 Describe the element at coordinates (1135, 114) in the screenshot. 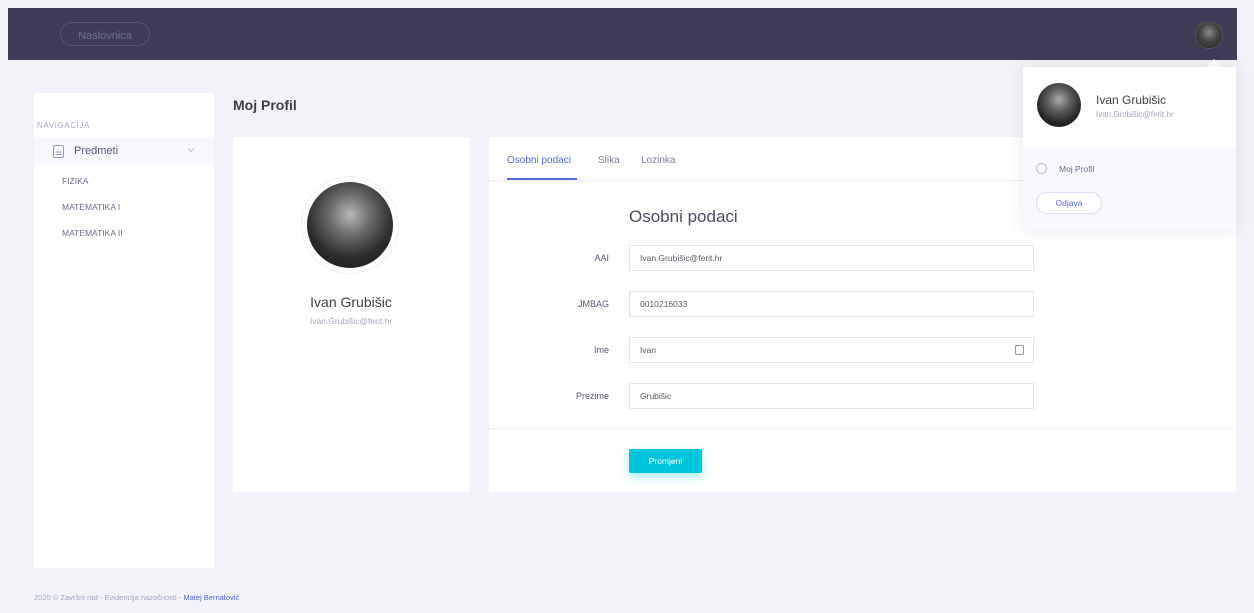

I see `dropdown-user-email: Ivan.Grubišic@ferit.hr` at that location.